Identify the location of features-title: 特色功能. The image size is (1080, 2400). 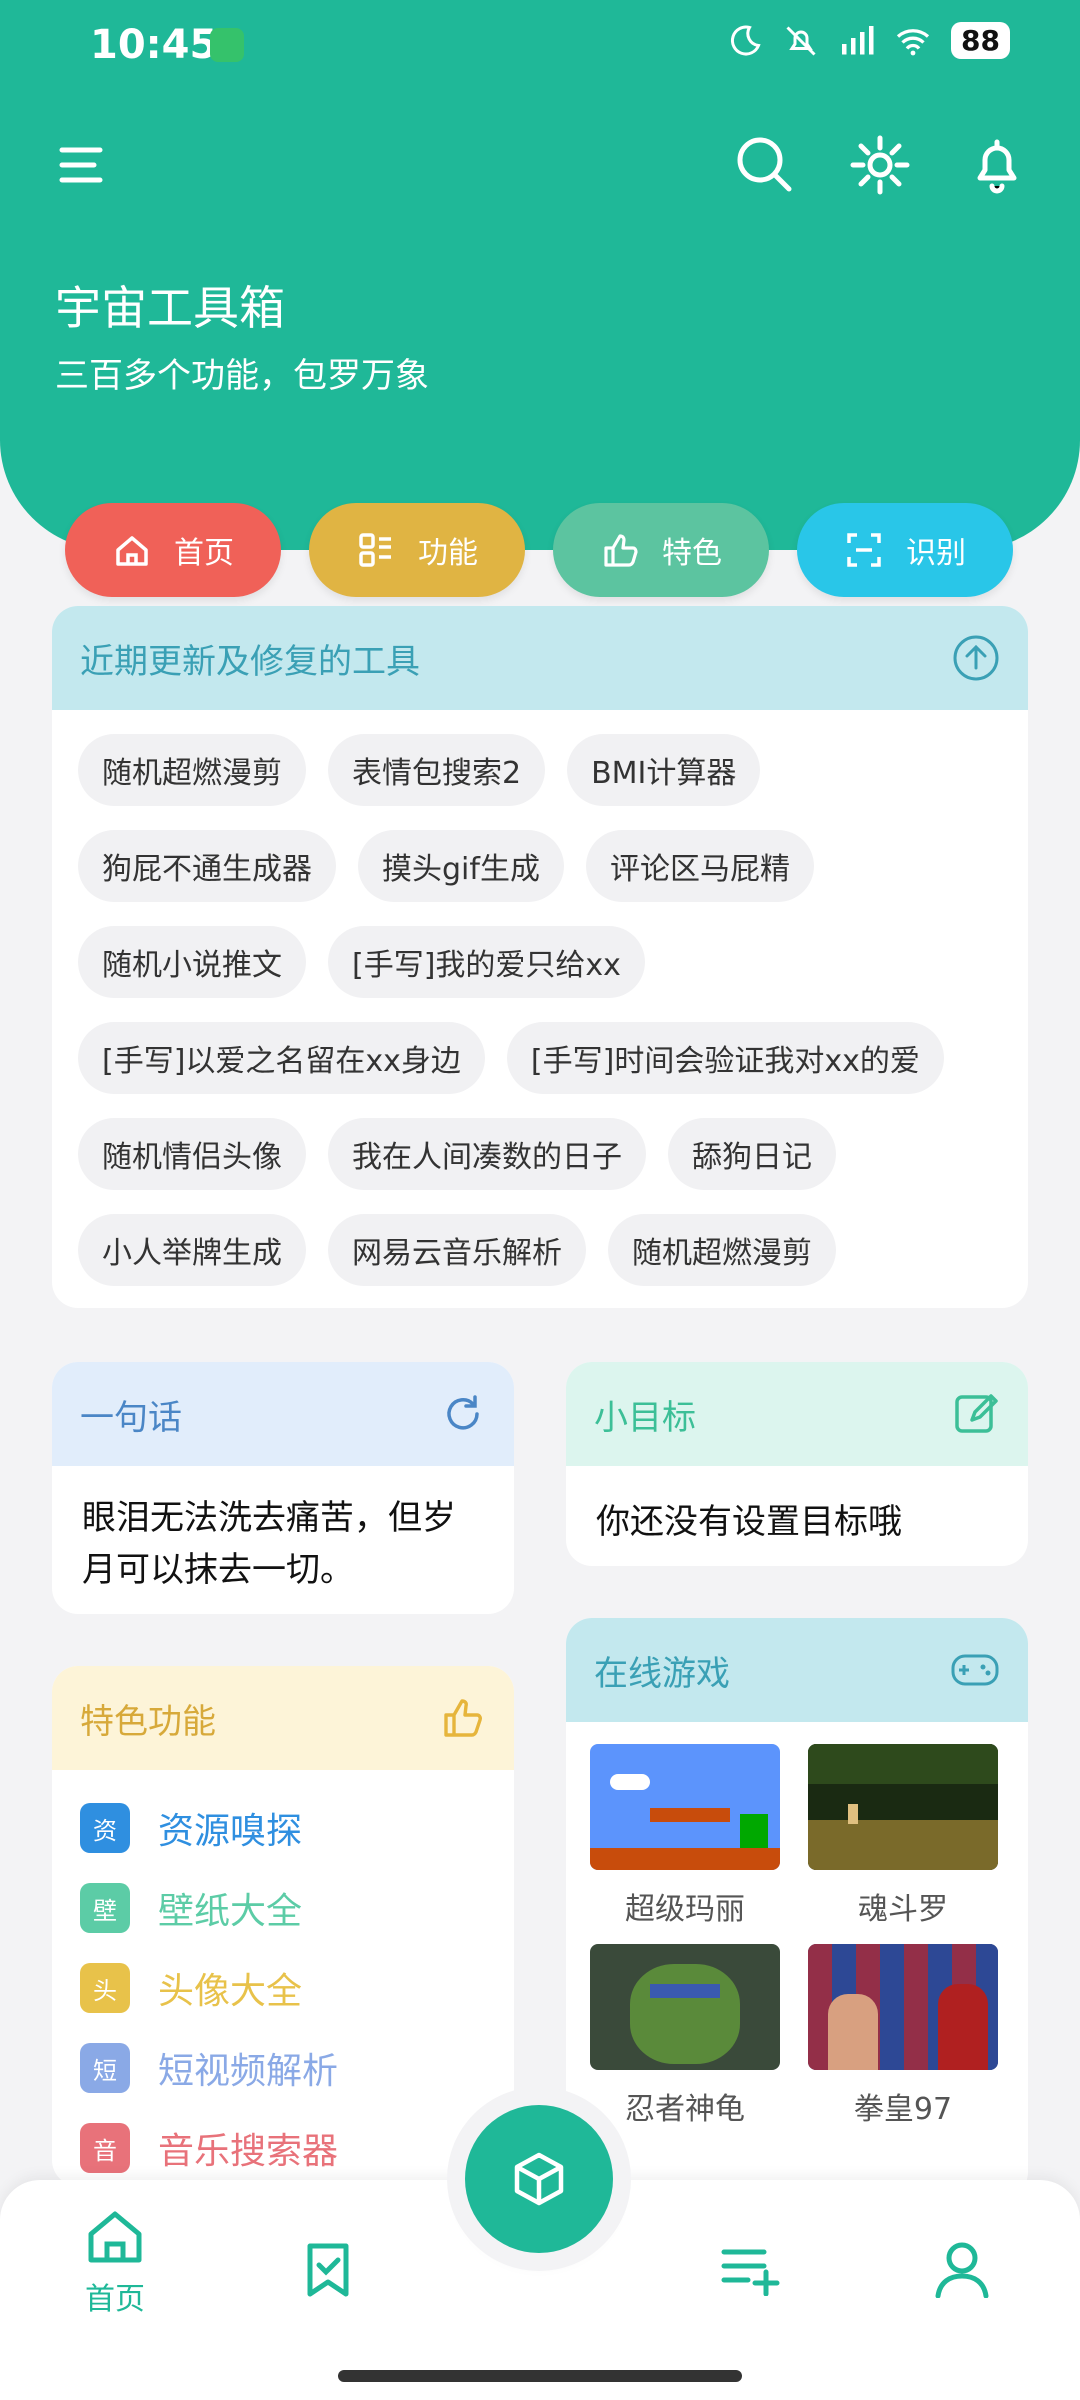
(148, 1721).